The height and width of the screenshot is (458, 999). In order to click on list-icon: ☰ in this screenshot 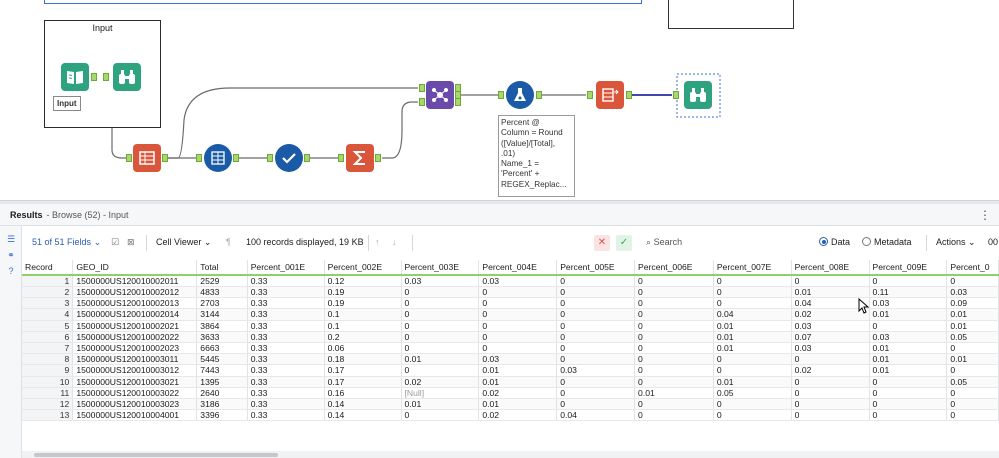, I will do `click(11, 239)`.